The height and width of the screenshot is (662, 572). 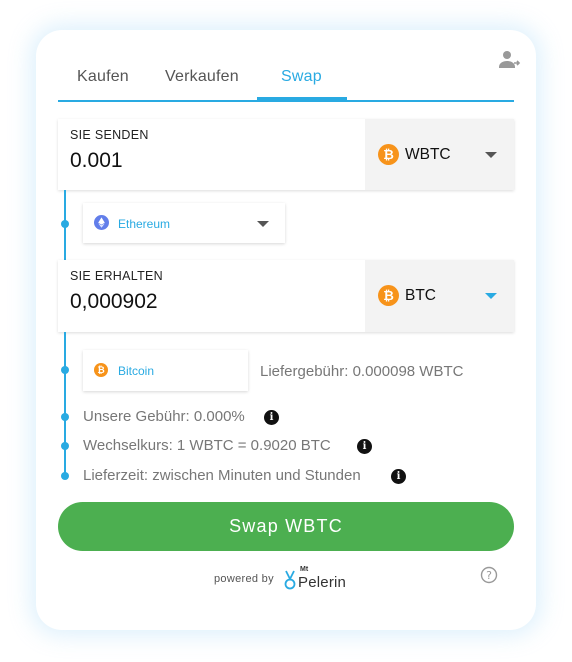 What do you see at coordinates (202, 77) in the screenshot?
I see `tab-verkaufen: Verkaufen` at bounding box center [202, 77].